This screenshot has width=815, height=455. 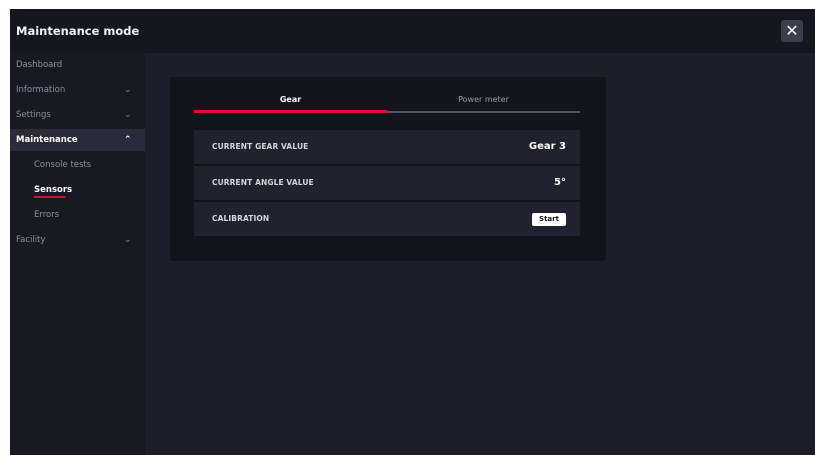 What do you see at coordinates (560, 182) in the screenshot?
I see `angle-value: 5°` at bounding box center [560, 182].